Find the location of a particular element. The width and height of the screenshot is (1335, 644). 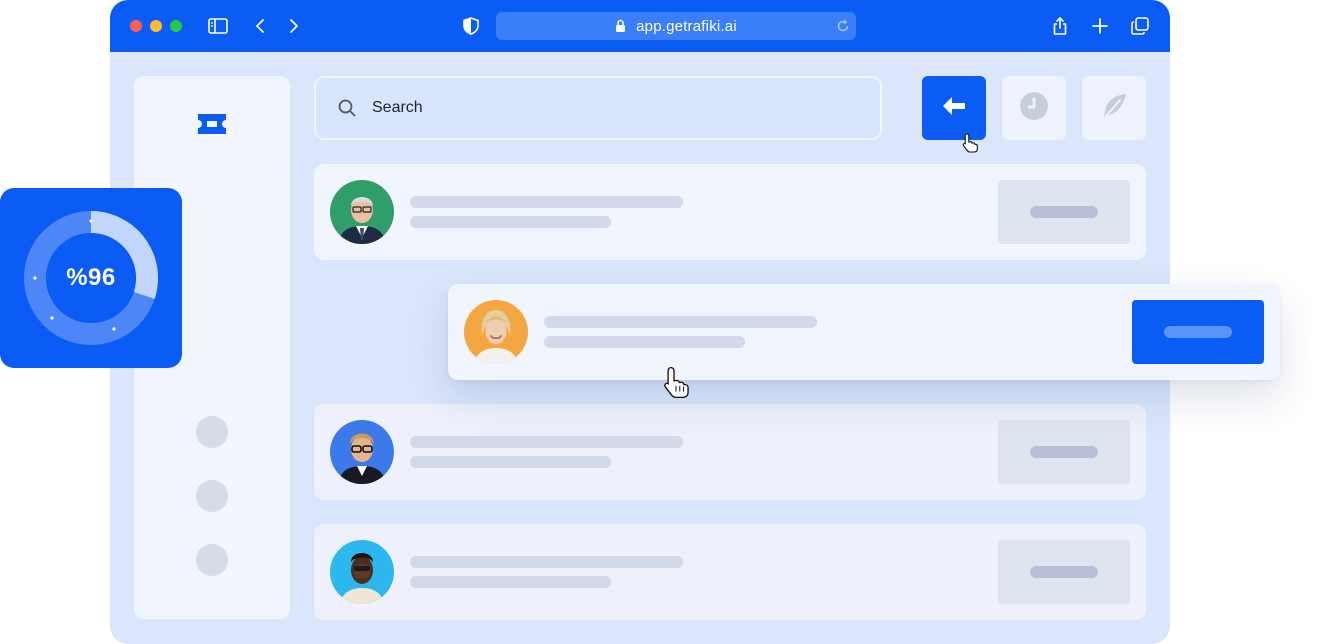

feather-icon is located at coordinates (1114, 108).